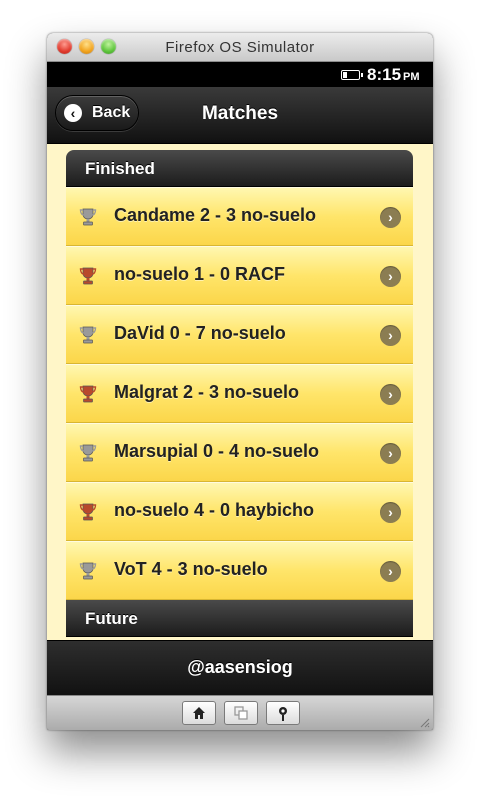 This screenshot has height=800, width=480. What do you see at coordinates (411, 77) in the screenshot?
I see `clock-ampm: PM` at bounding box center [411, 77].